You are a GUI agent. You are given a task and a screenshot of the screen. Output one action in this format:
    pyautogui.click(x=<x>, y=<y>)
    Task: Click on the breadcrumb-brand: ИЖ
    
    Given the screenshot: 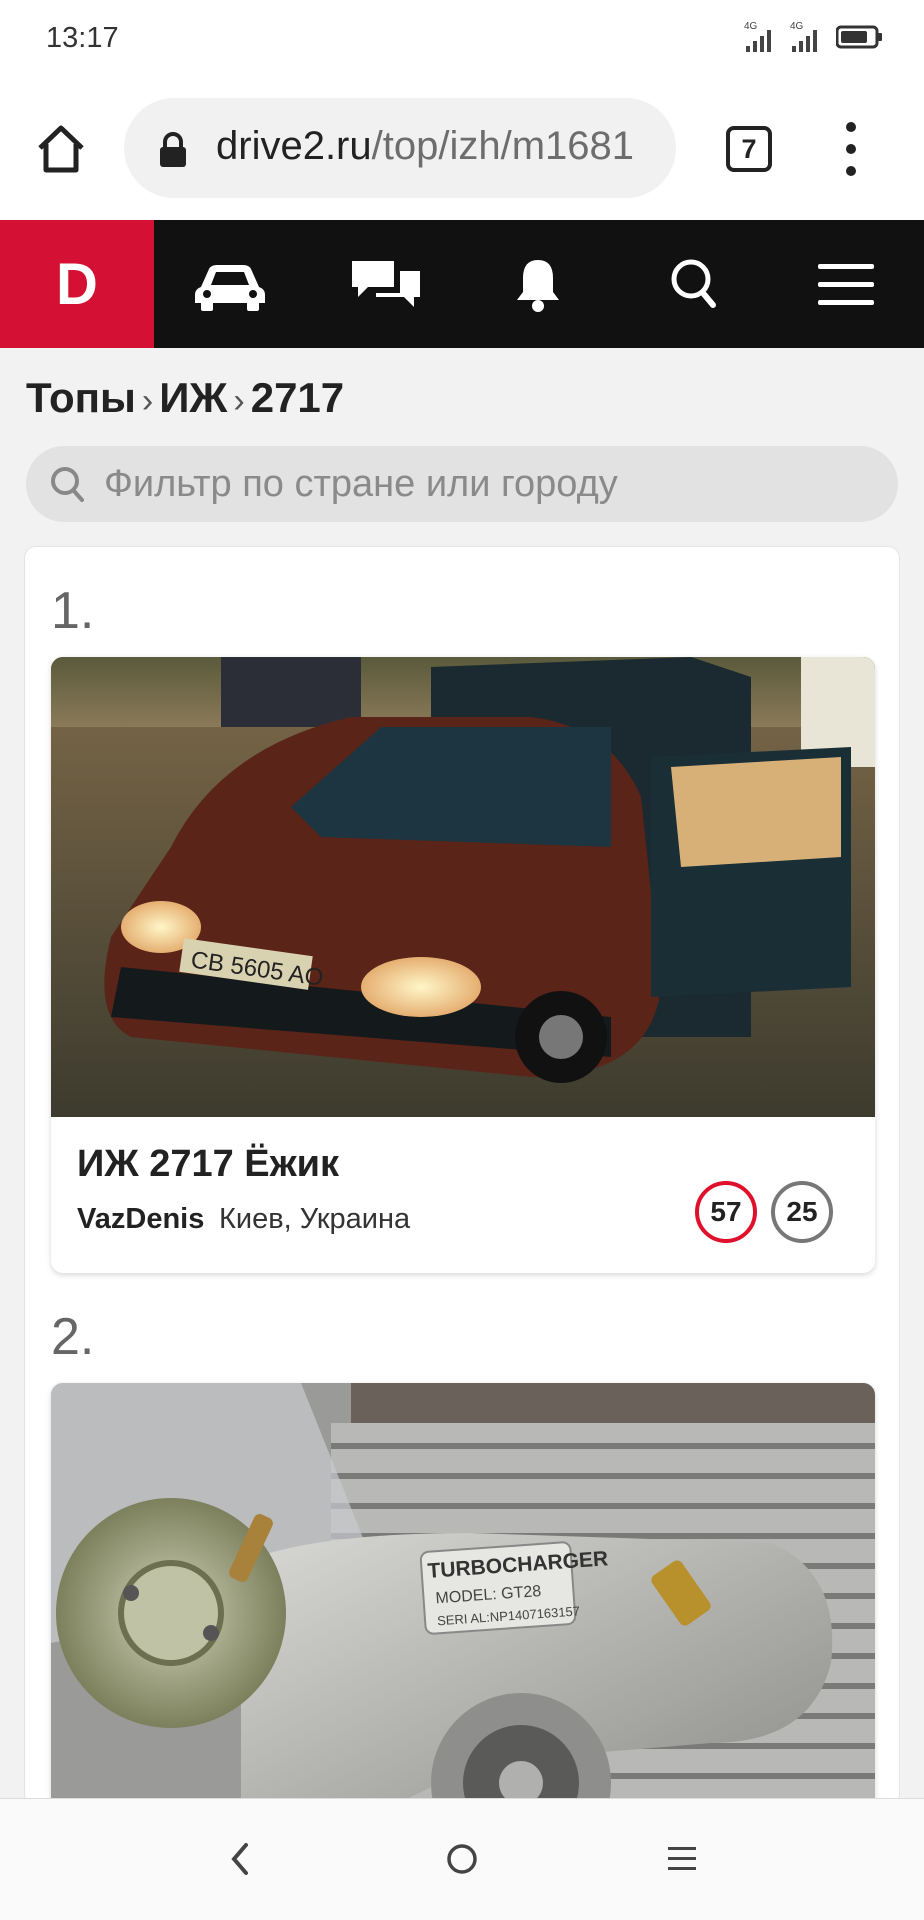 What is the action you would take?
    pyautogui.click(x=193, y=397)
    